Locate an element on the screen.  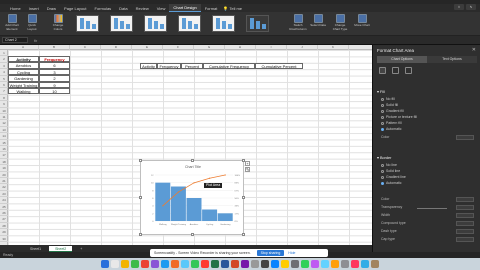
tab-page-layout: Page Layout is located at coordinates (75, 8).